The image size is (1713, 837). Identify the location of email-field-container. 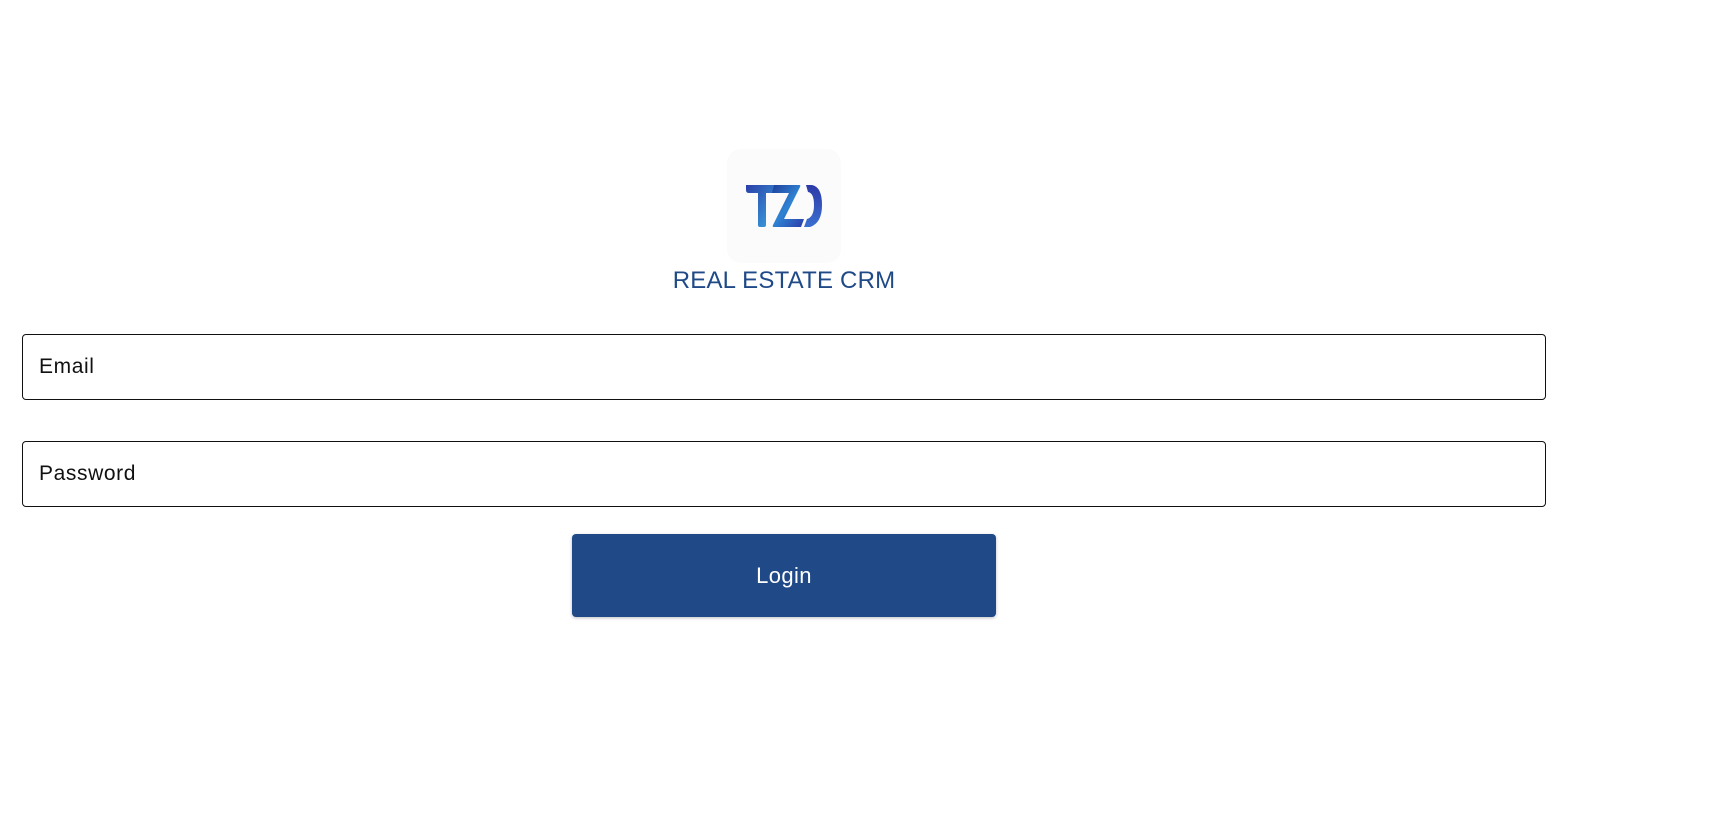
(784, 367).